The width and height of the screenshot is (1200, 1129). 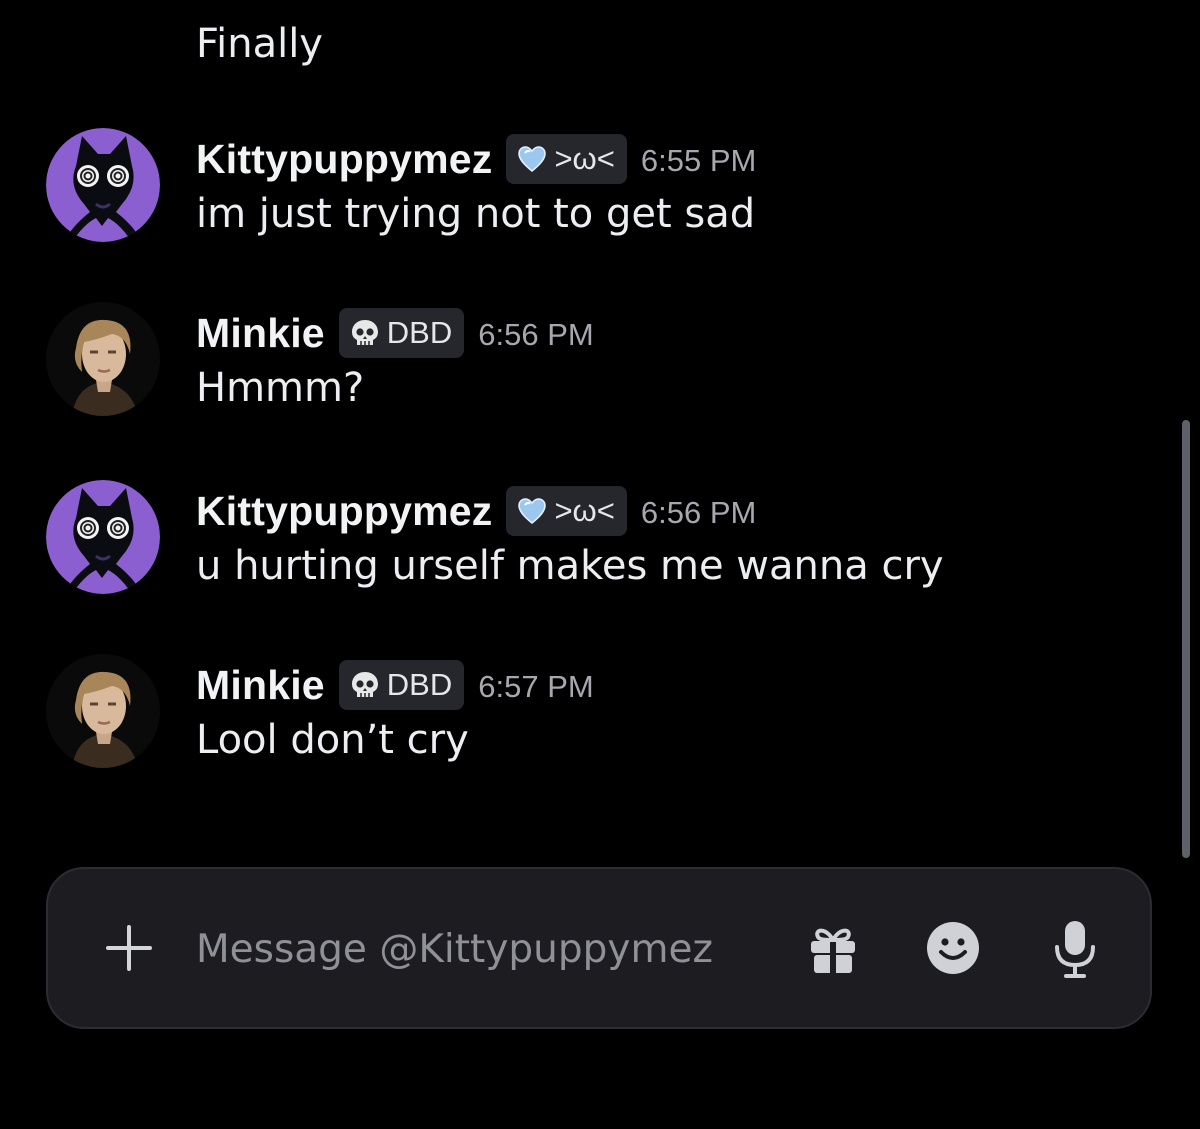 I want to click on message-text: Finally, so click(x=259, y=44).